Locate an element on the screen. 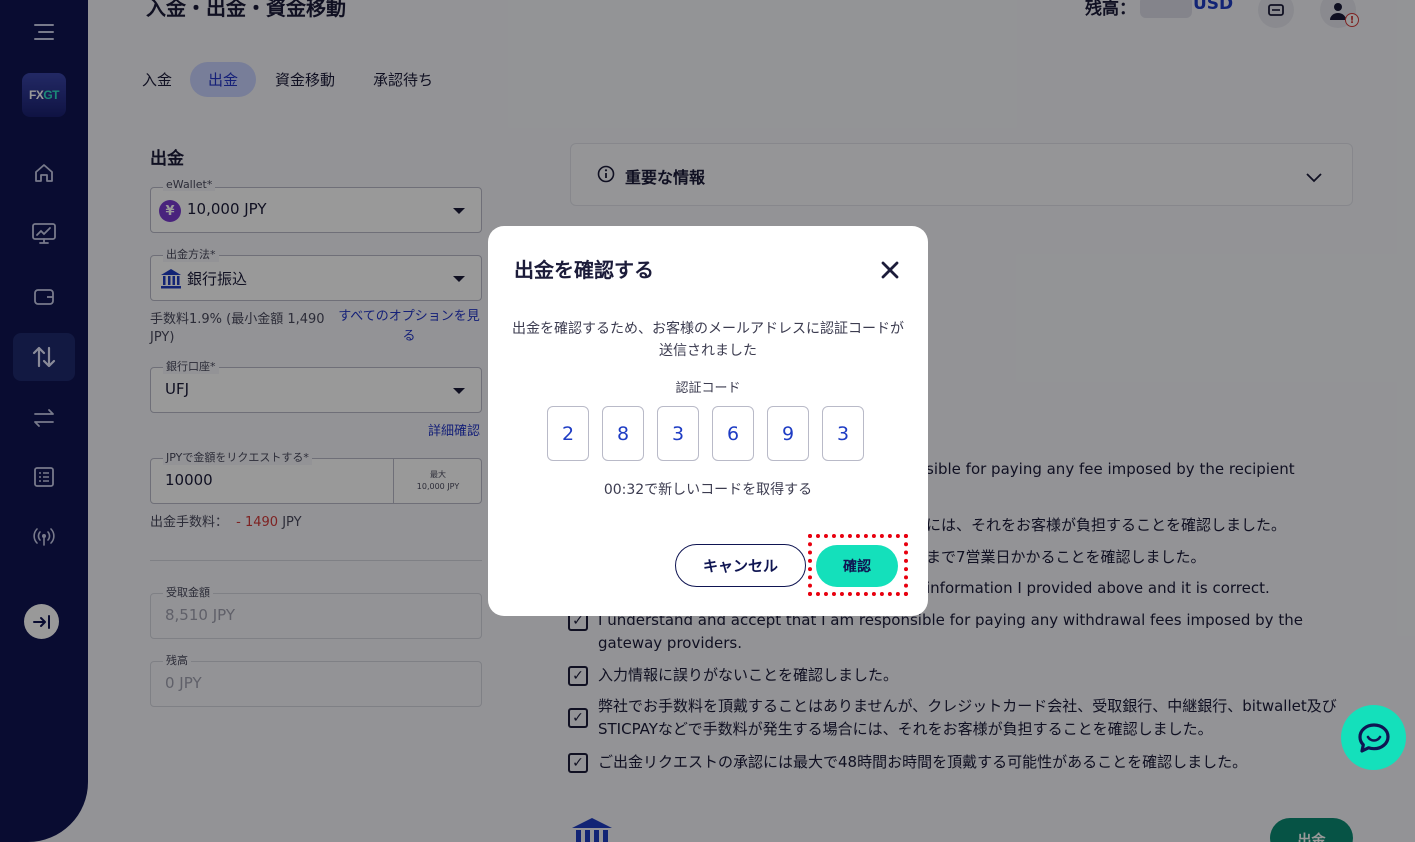 This screenshot has height=842, width=1415. code-digit-input: 6 is located at coordinates (733, 433).